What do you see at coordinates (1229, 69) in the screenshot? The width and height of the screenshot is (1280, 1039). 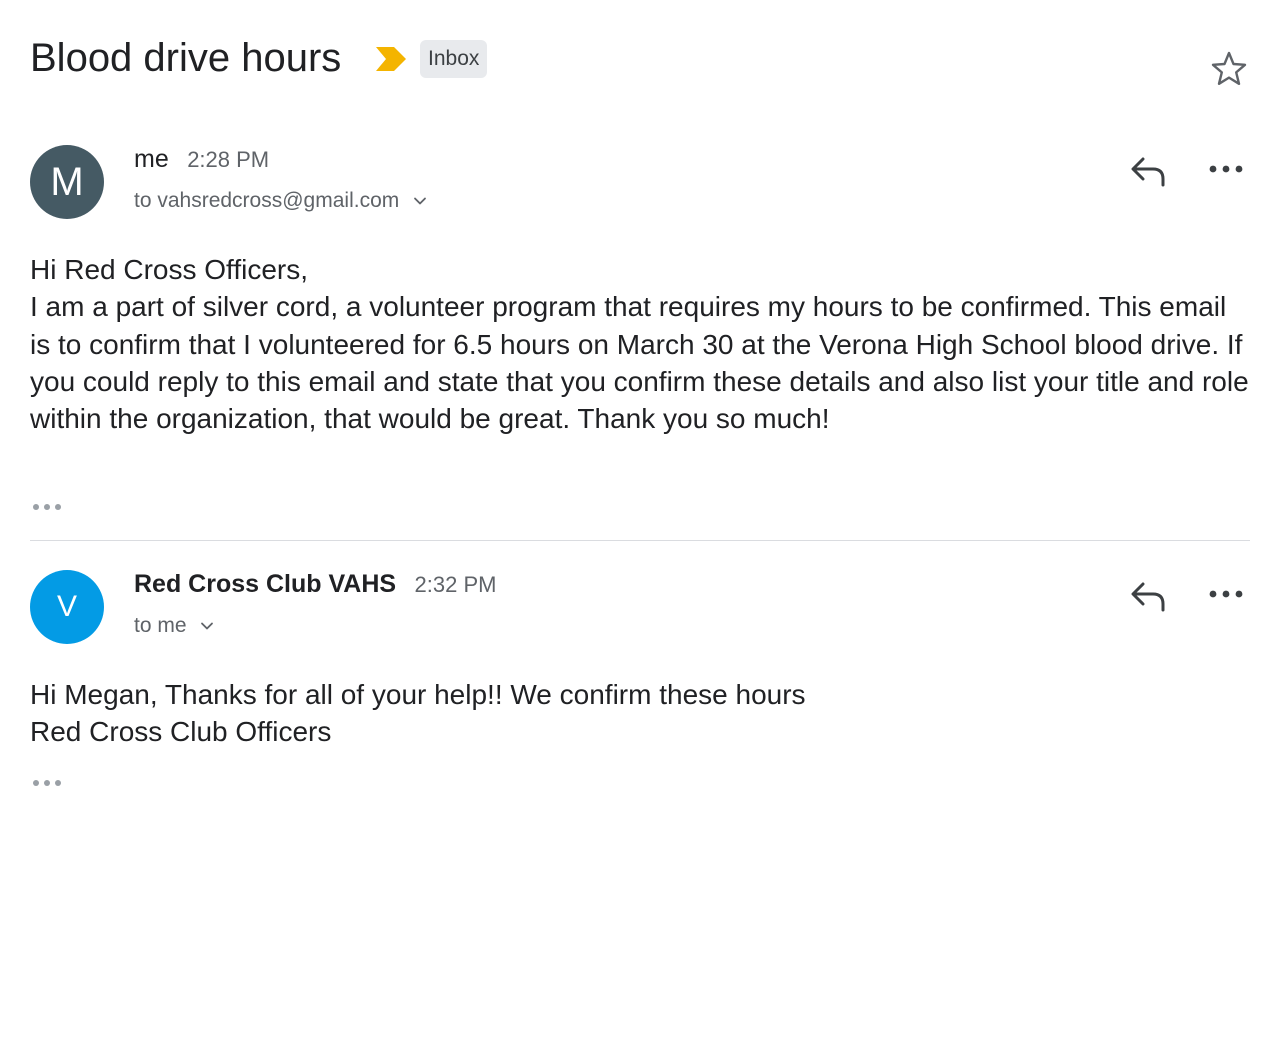 I see `star-icon` at bounding box center [1229, 69].